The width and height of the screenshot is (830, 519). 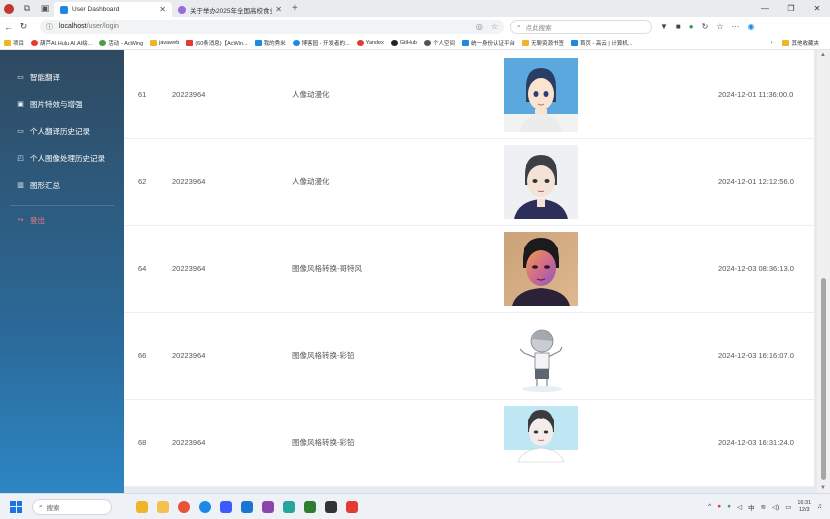 I want to click on web-search-input: ⌕ 点此搜索, so click(x=581, y=26).